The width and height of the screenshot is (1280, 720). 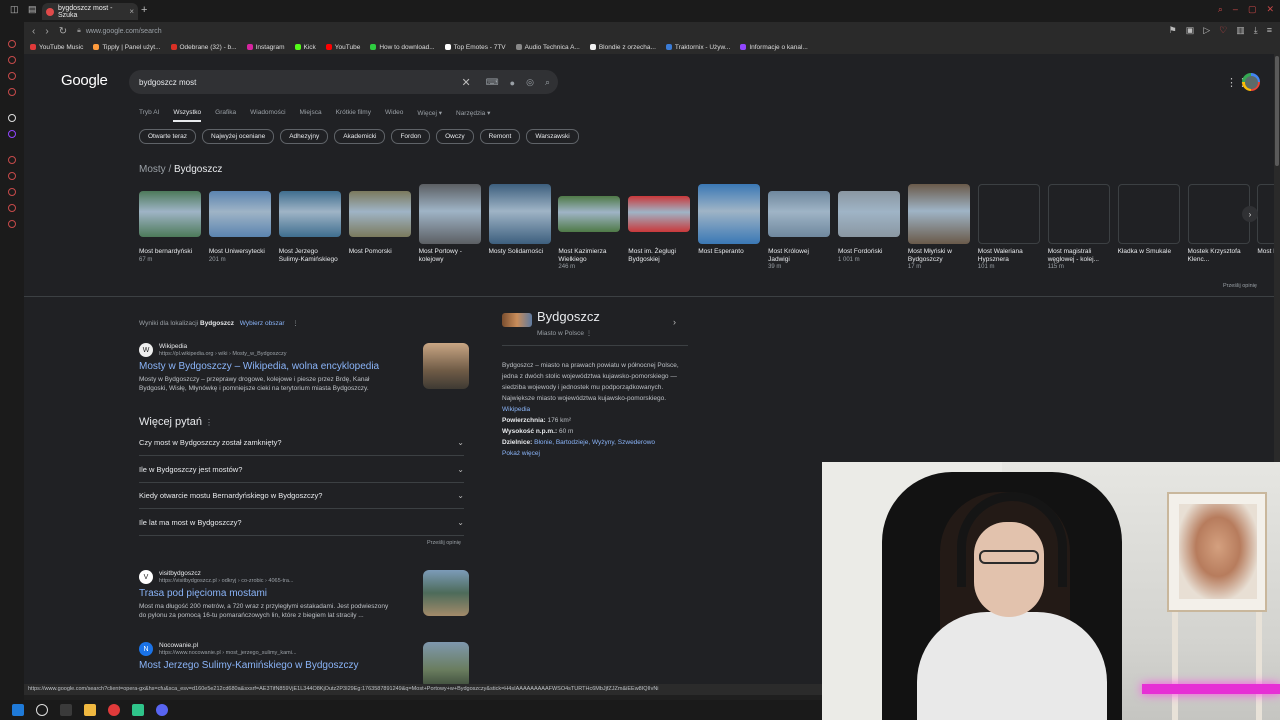 What do you see at coordinates (225, 115) in the screenshot?
I see `tab-mode: Grafika` at bounding box center [225, 115].